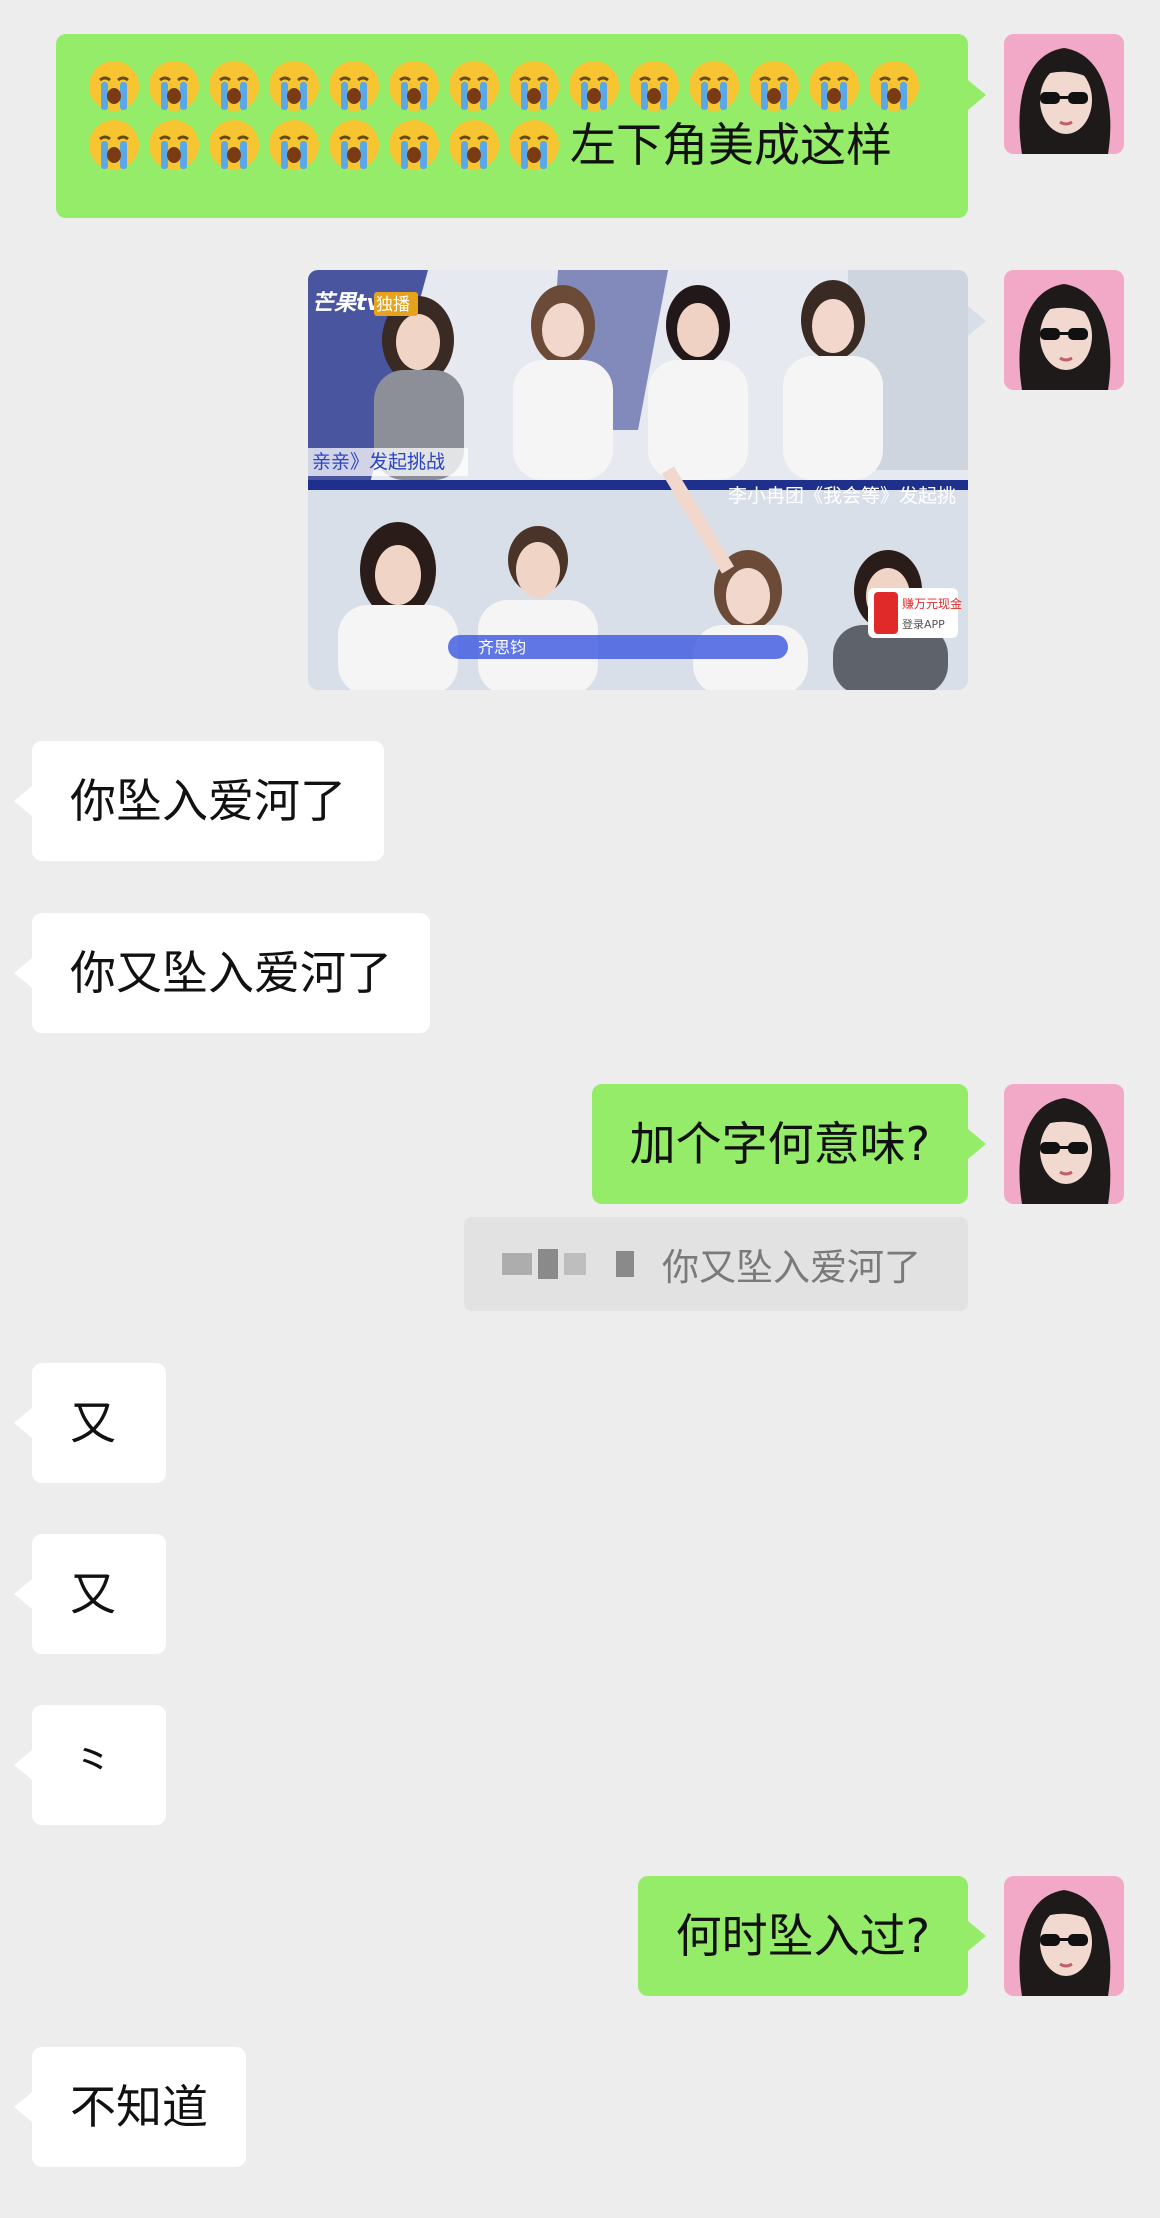 The height and width of the screenshot is (2218, 1160). Describe the element at coordinates (923, 624) in the screenshot. I see `ad-line-2: 登录APP` at that location.